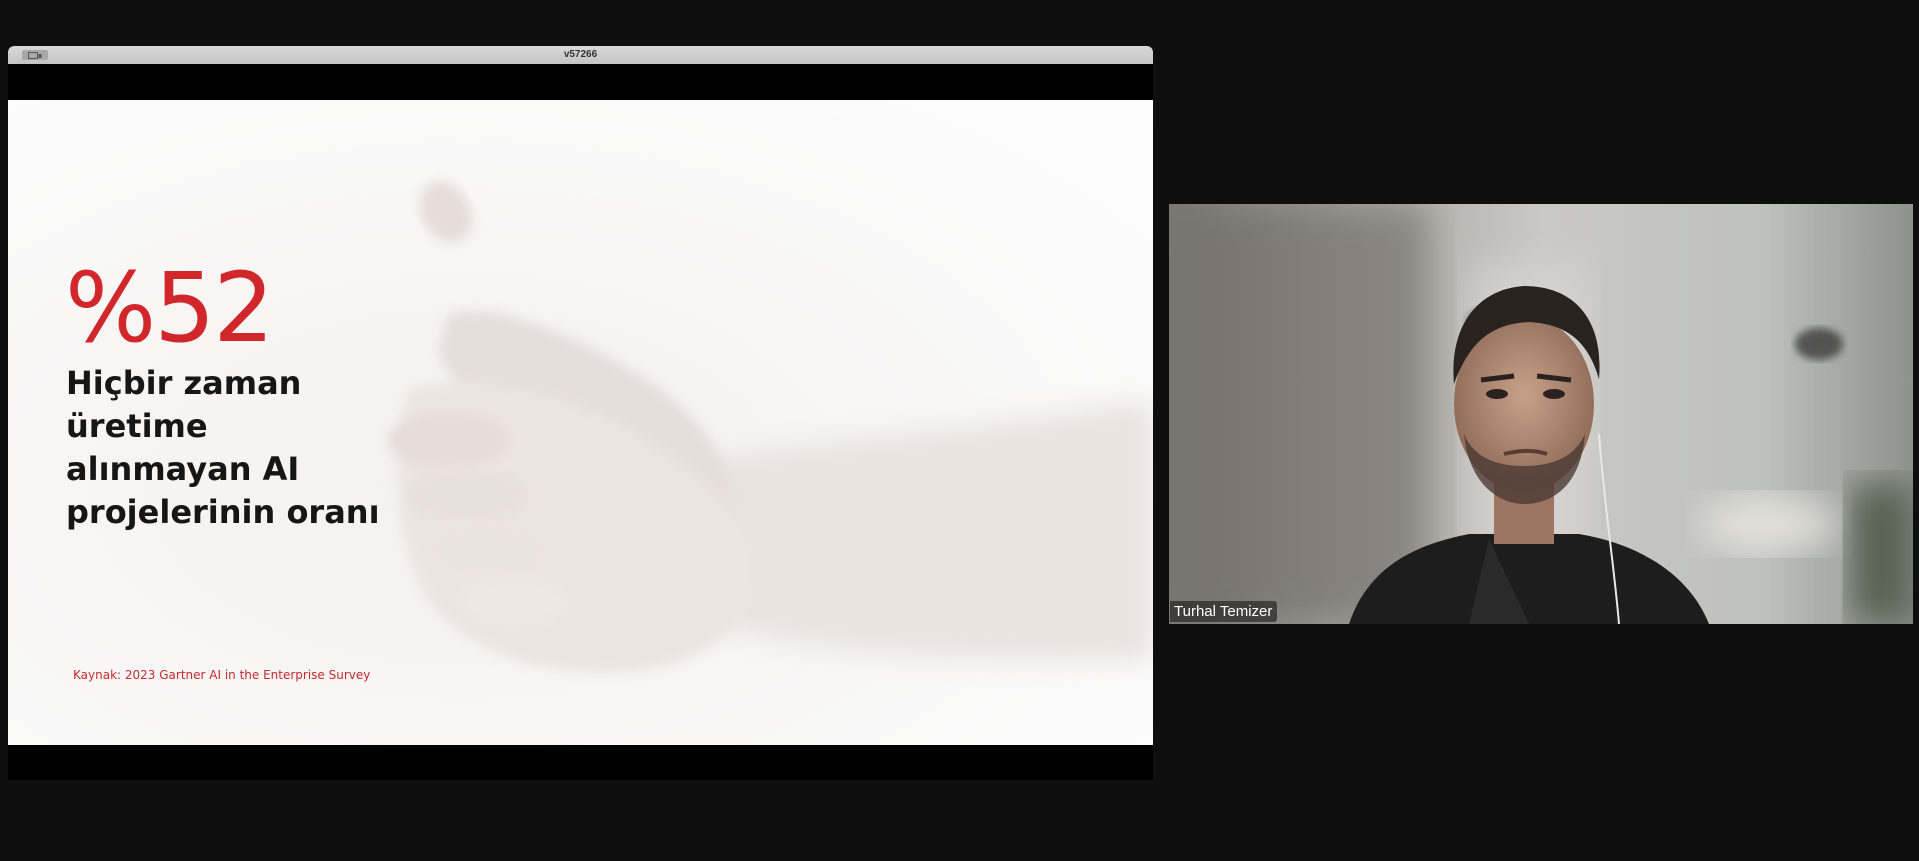 The width and height of the screenshot is (1919, 861). I want to click on shared-screen-title: v57266, so click(580, 54).